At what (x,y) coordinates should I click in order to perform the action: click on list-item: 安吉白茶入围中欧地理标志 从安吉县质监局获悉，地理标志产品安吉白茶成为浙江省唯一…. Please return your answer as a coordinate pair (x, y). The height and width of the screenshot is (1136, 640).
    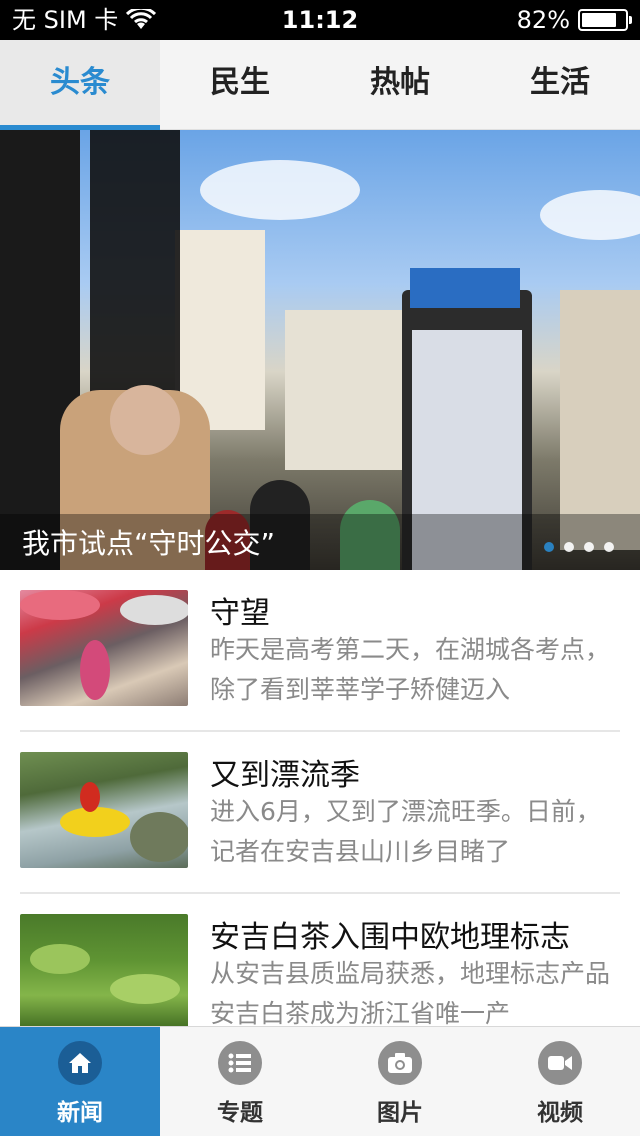
    Looking at the image, I should click on (320, 960).